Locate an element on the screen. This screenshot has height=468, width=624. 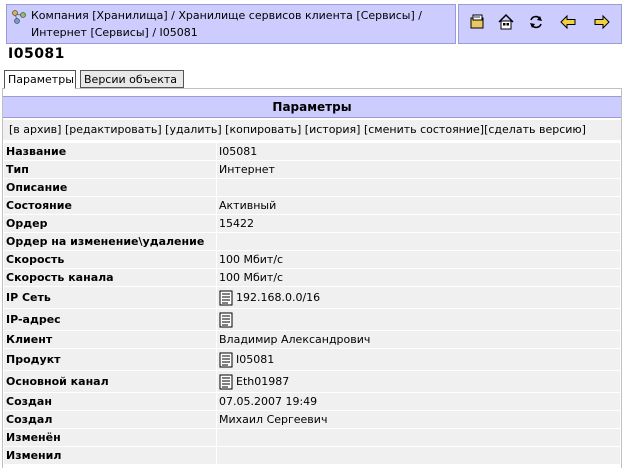
table-row: Тип Интернет is located at coordinates (312, 169).